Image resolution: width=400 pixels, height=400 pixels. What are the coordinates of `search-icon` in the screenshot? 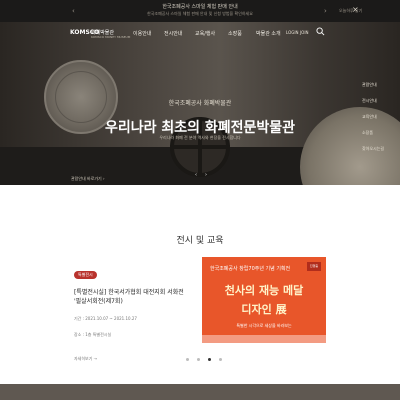 It's located at (320, 31).